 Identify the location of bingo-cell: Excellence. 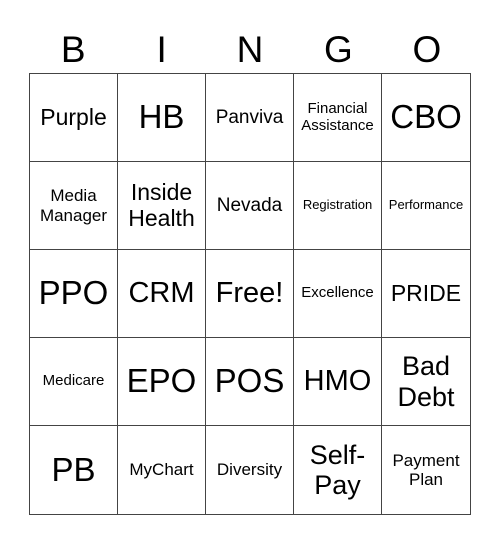
(338, 294).